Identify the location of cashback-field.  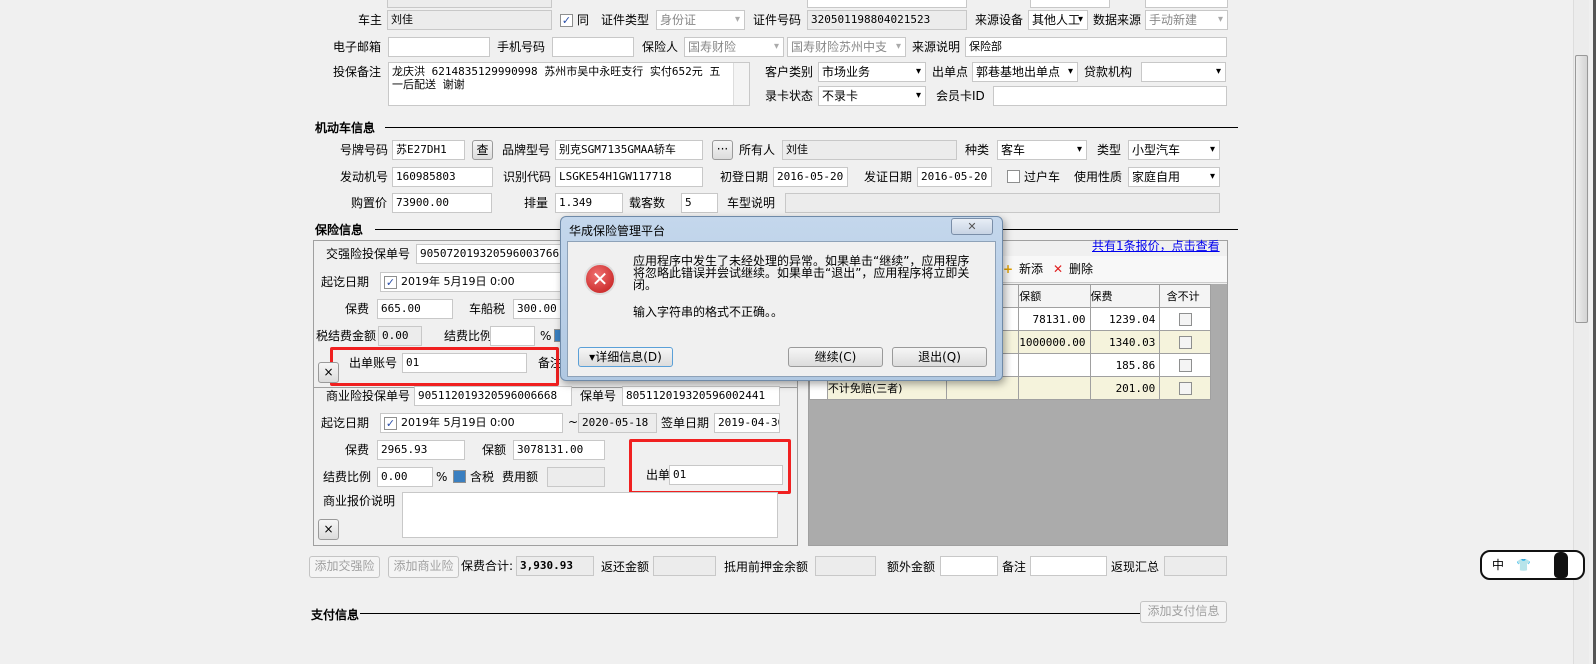
(1195, 566).